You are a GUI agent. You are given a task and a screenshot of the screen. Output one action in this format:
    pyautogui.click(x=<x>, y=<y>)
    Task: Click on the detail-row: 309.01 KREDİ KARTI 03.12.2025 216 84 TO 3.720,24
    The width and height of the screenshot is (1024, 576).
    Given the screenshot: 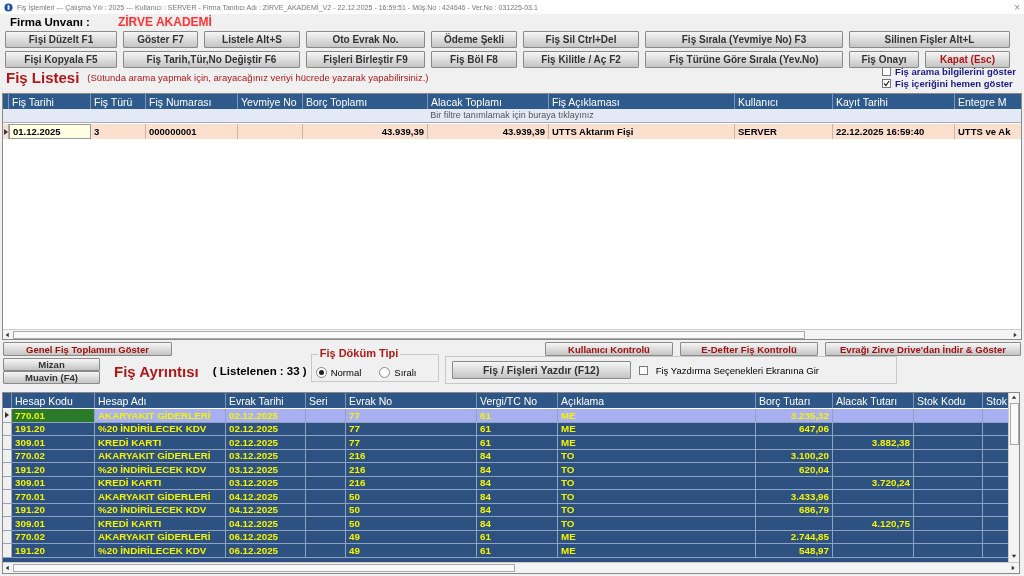 What is the action you would take?
    pyautogui.click(x=505, y=483)
    